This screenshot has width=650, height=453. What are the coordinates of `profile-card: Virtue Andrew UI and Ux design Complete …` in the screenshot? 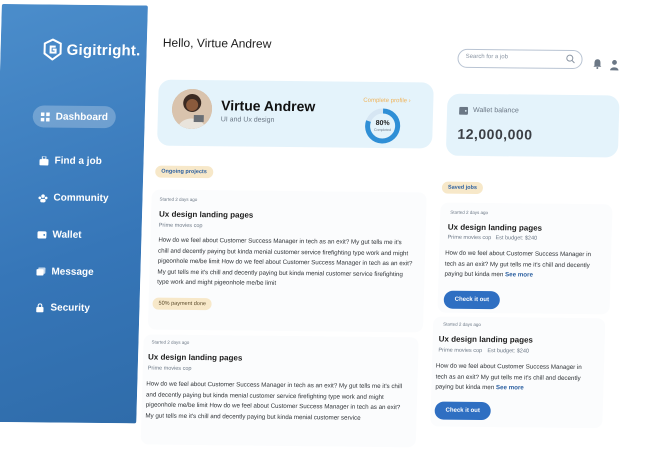 It's located at (295, 114).